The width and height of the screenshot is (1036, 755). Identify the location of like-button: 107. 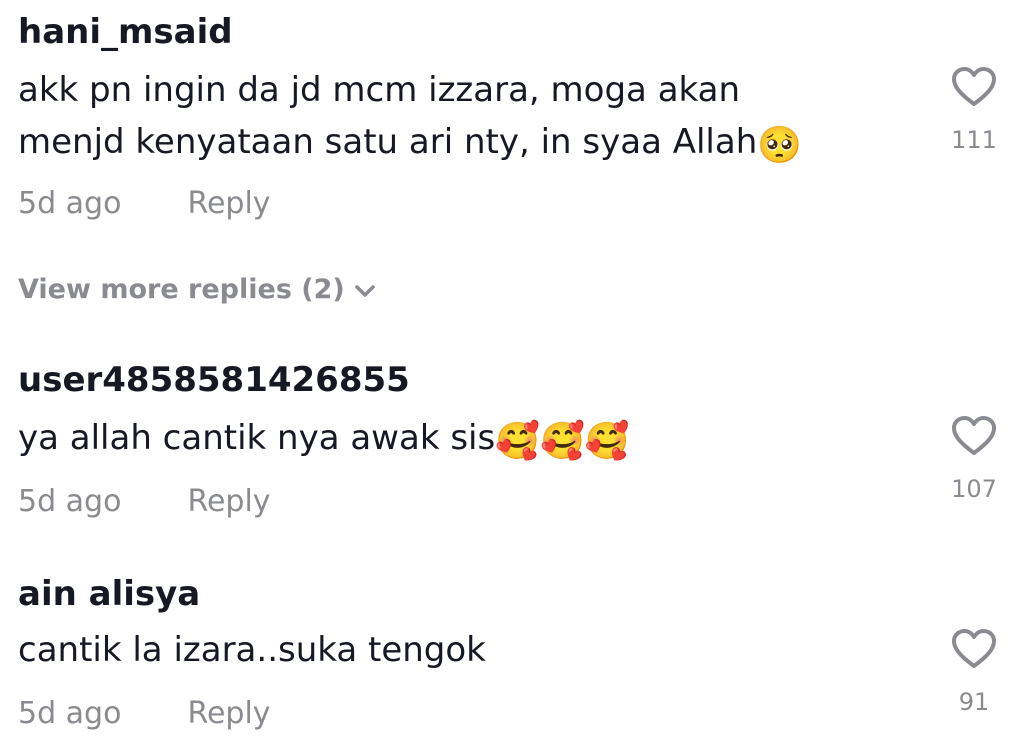
(974, 459).